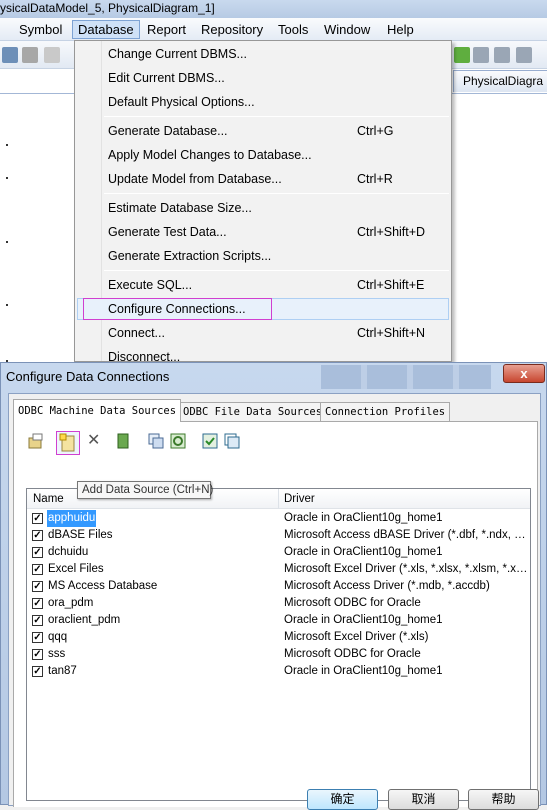  What do you see at coordinates (40, 29) in the screenshot?
I see `menu-symbol: Symbol` at bounding box center [40, 29].